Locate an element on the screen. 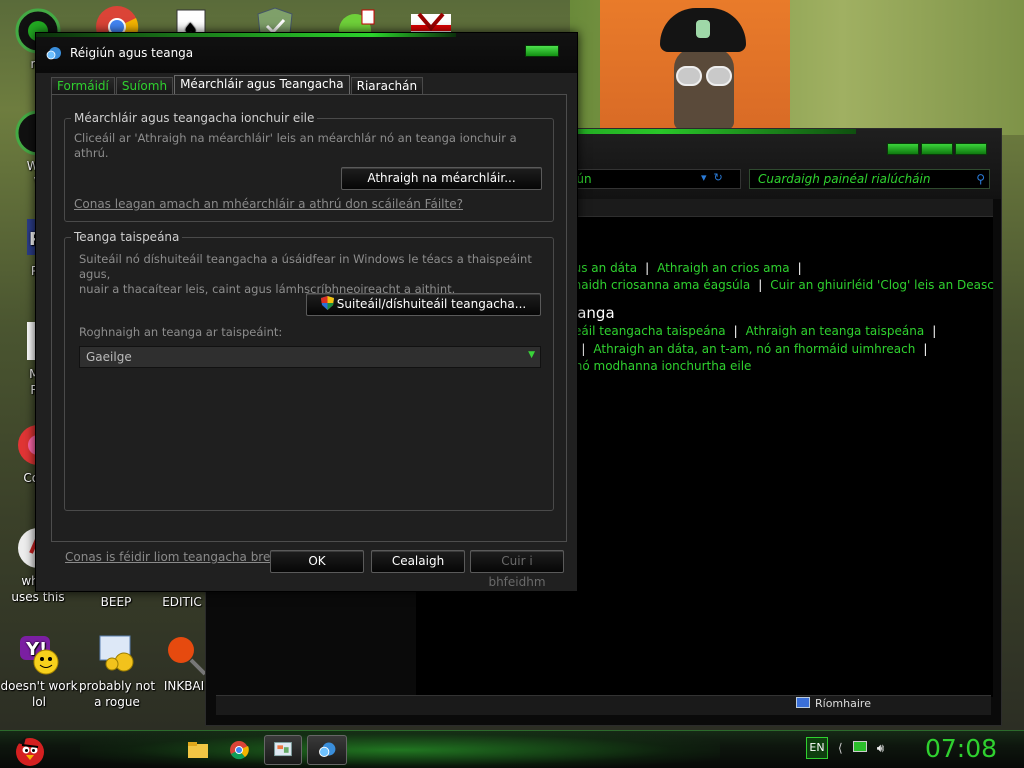 The width and height of the screenshot is (1024, 768). cp-link-clocks: ghaidh criosanna ama éagsúla is located at coordinates (658, 285).